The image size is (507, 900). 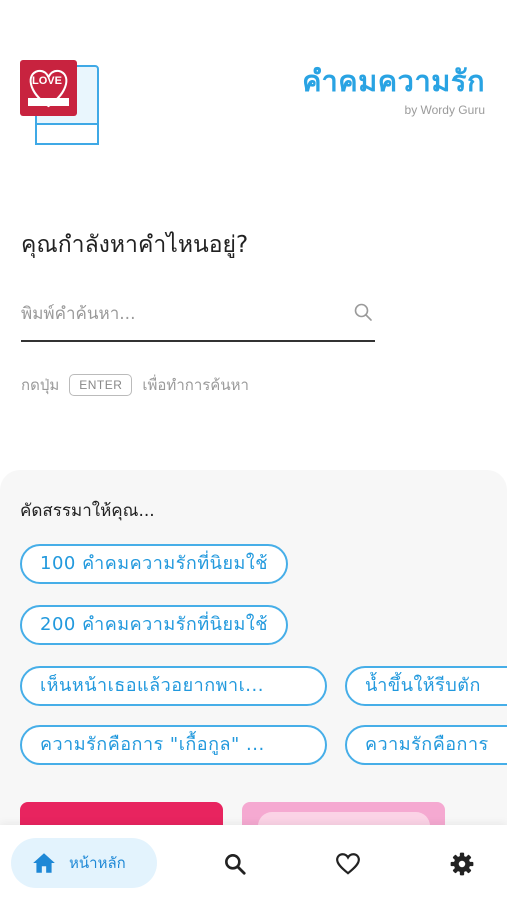 I want to click on suggestion-chip: ความรักคือการ, so click(x=426, y=745).